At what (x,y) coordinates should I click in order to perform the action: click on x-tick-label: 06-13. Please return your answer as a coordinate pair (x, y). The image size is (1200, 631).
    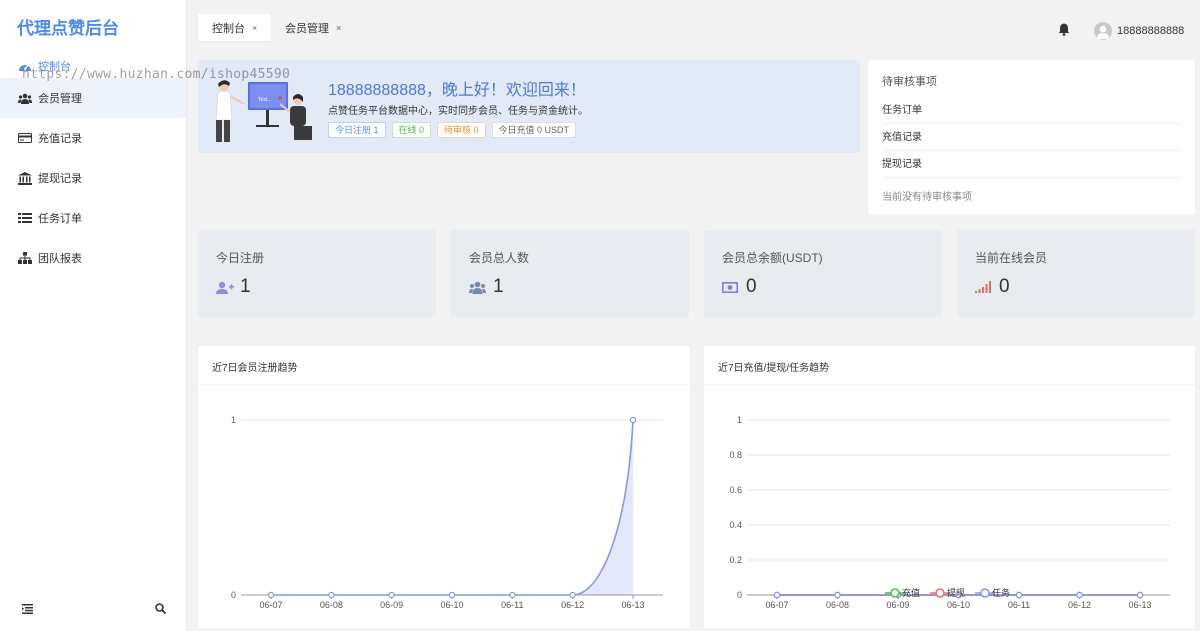
    Looking at the image, I should click on (1139, 605).